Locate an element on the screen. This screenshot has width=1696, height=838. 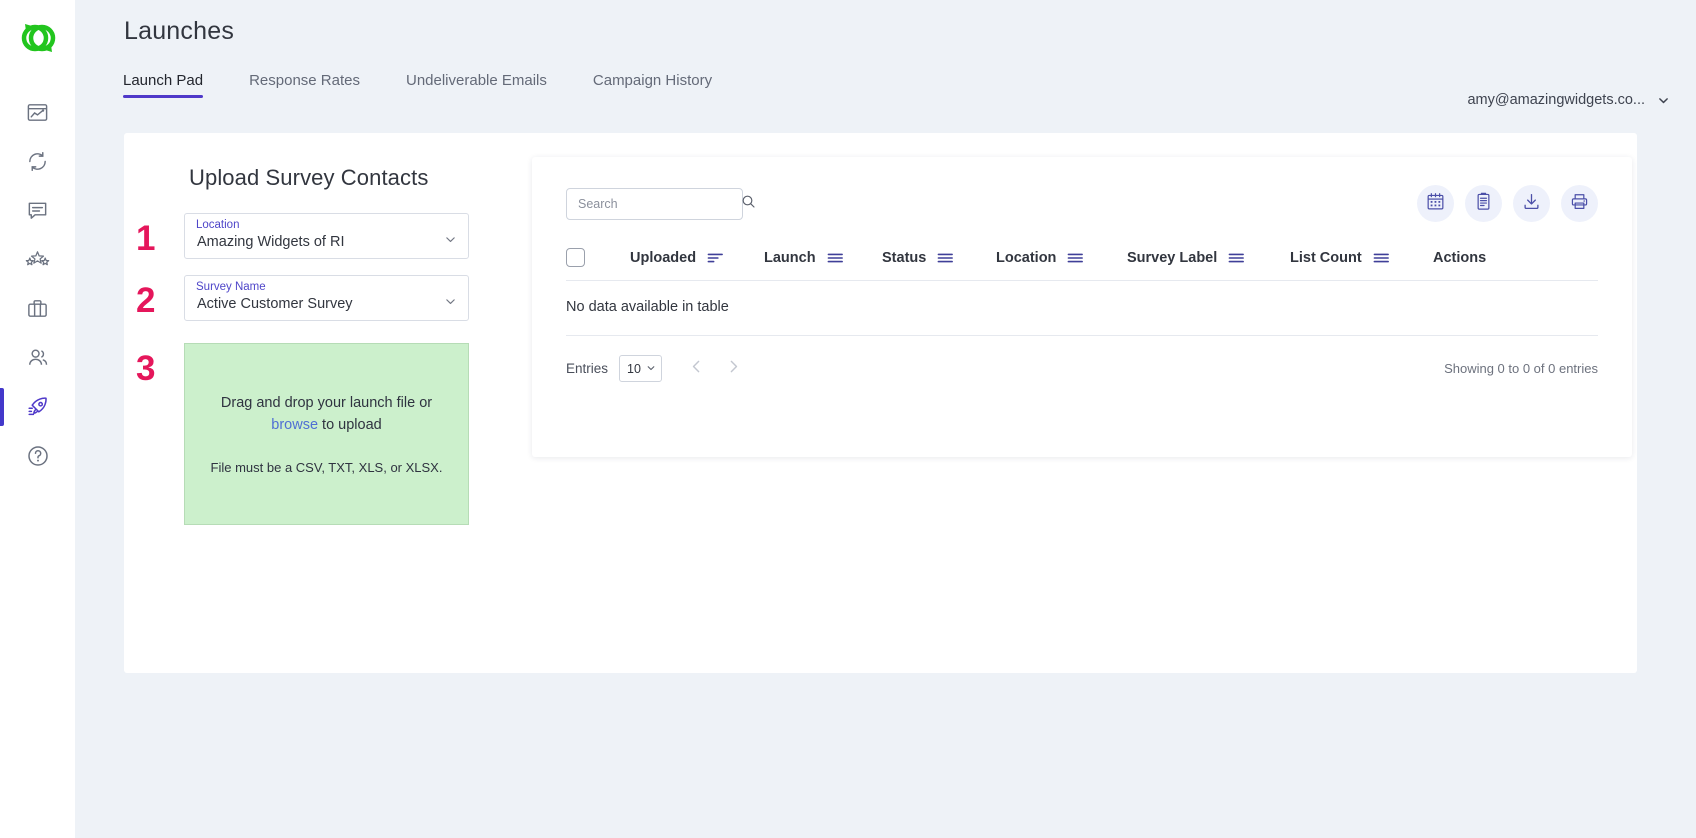
sidebar is located at coordinates (37, 419).